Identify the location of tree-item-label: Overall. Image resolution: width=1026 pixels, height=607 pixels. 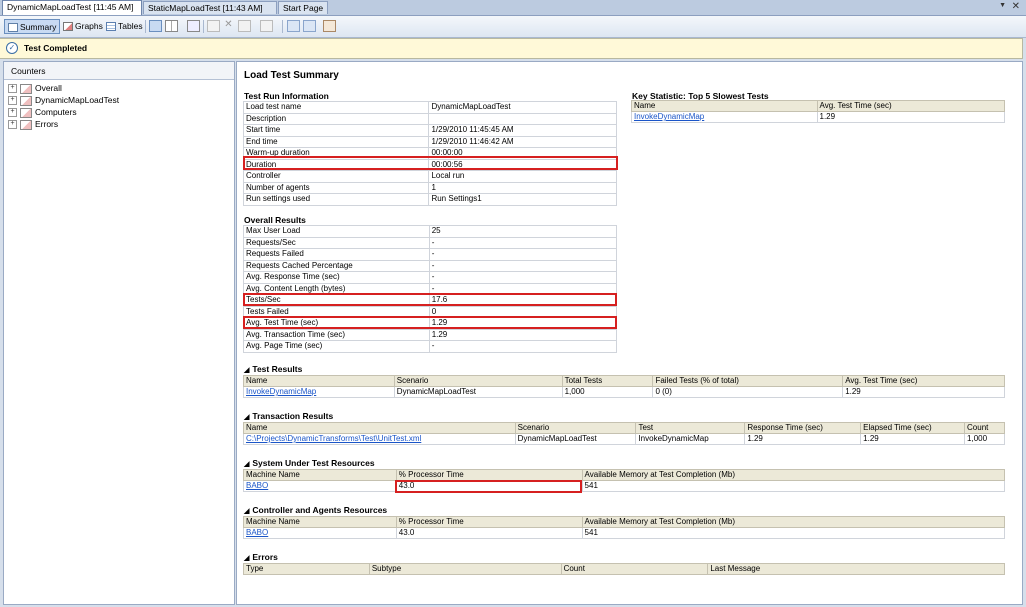
(48, 88).